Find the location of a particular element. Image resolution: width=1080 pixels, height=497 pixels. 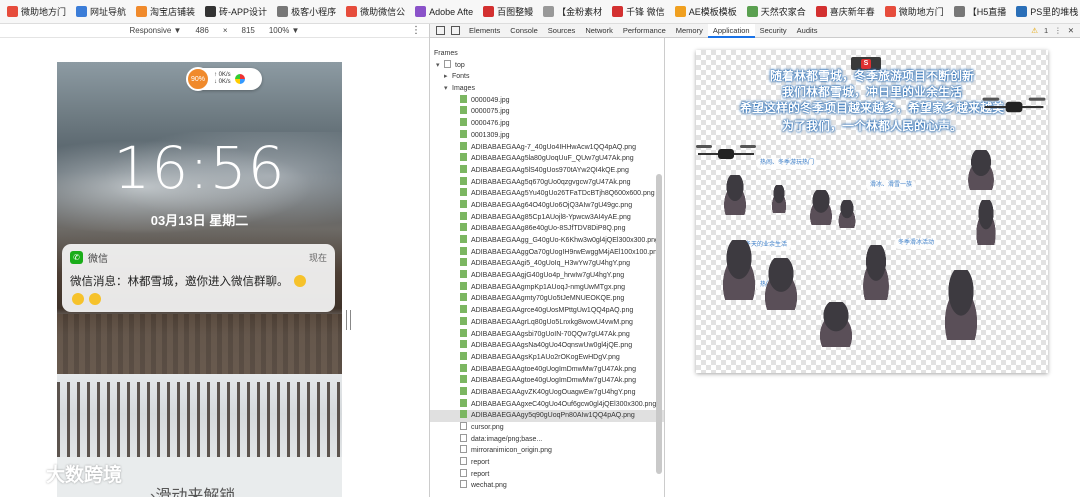

tree-scrollbar is located at coordinates (659, 324).